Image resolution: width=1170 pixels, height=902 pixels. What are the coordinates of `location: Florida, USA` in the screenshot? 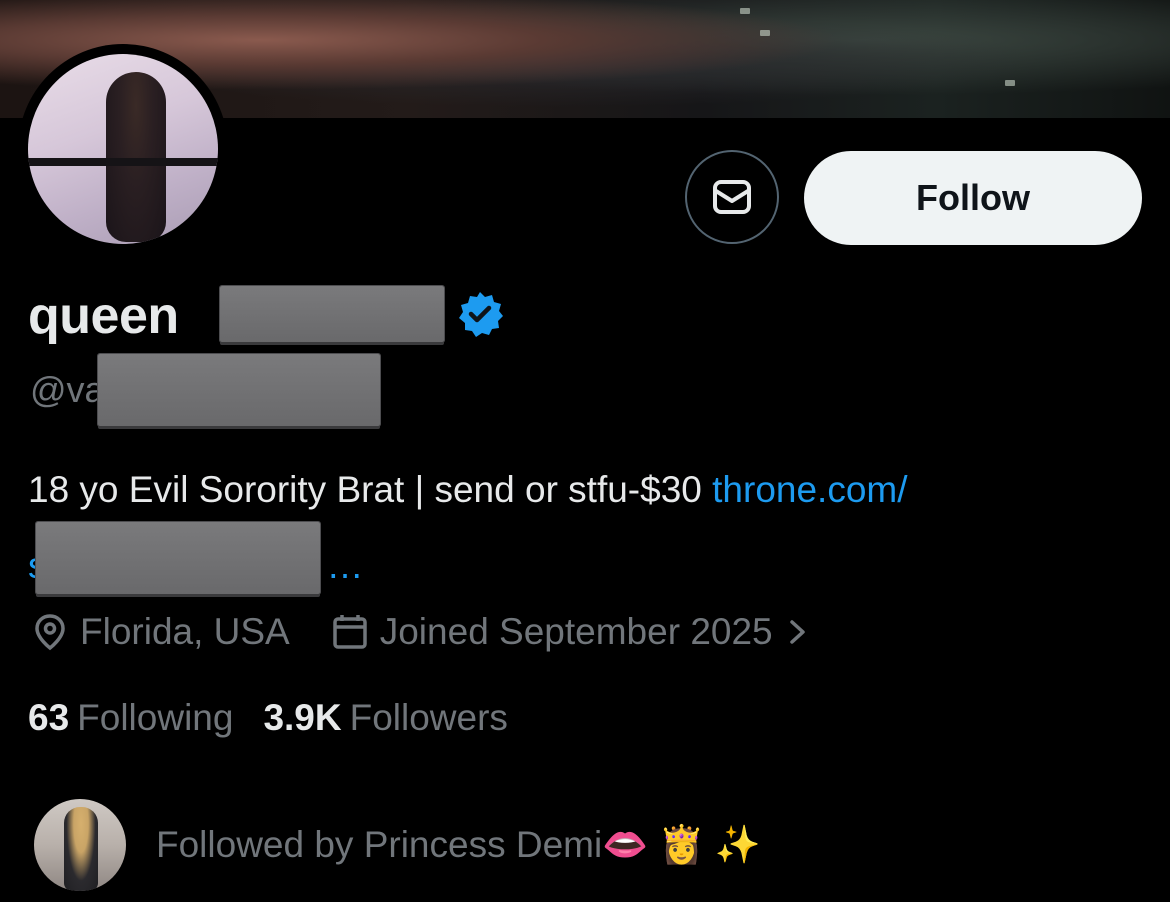 It's located at (160, 632).